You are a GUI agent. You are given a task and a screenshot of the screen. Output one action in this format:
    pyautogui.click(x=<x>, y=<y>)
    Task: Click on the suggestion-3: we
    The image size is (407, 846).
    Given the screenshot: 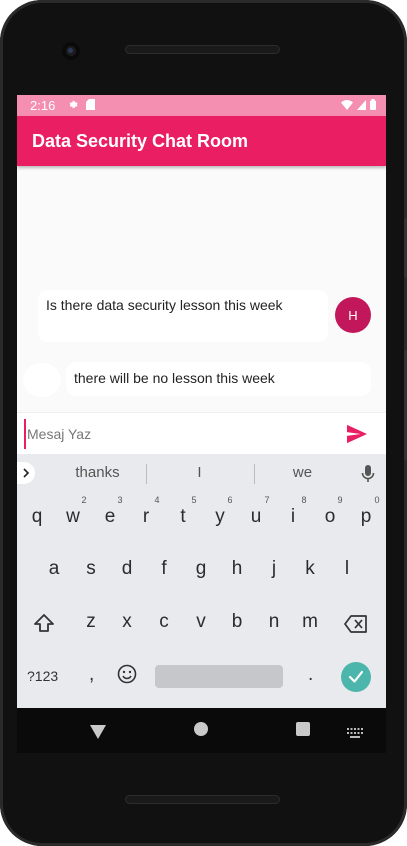 What is the action you would take?
    pyautogui.click(x=302, y=472)
    